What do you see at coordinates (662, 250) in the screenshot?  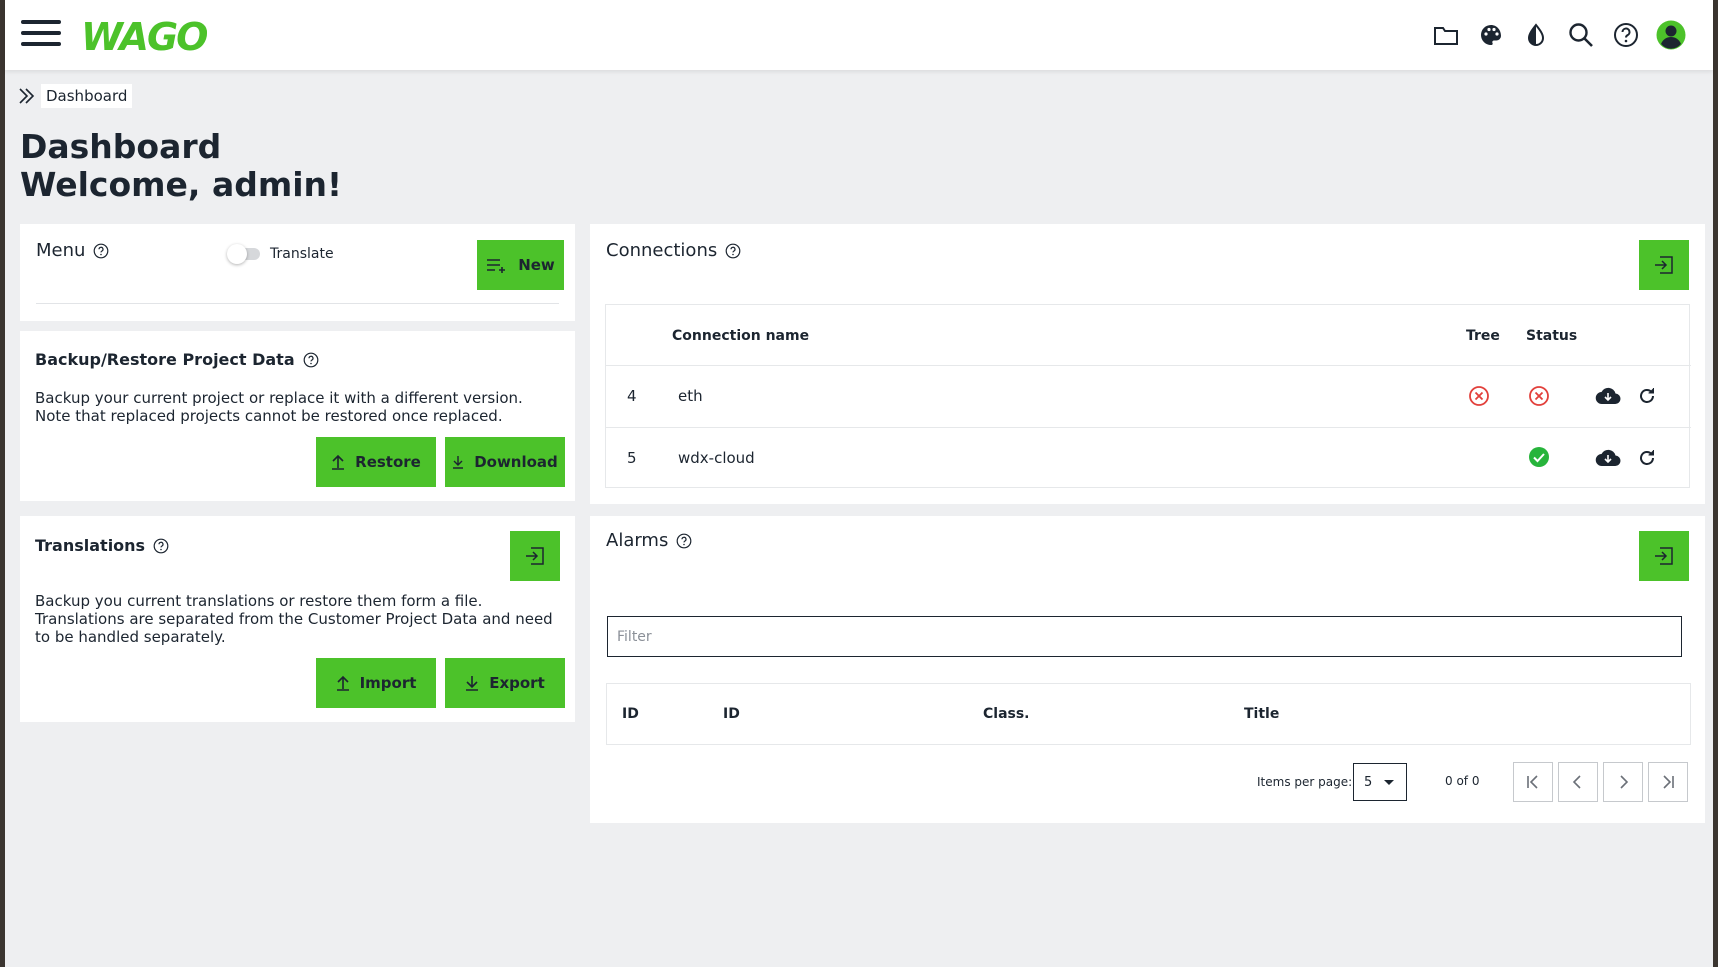 I see `connections-card-title-text: Connections` at bounding box center [662, 250].